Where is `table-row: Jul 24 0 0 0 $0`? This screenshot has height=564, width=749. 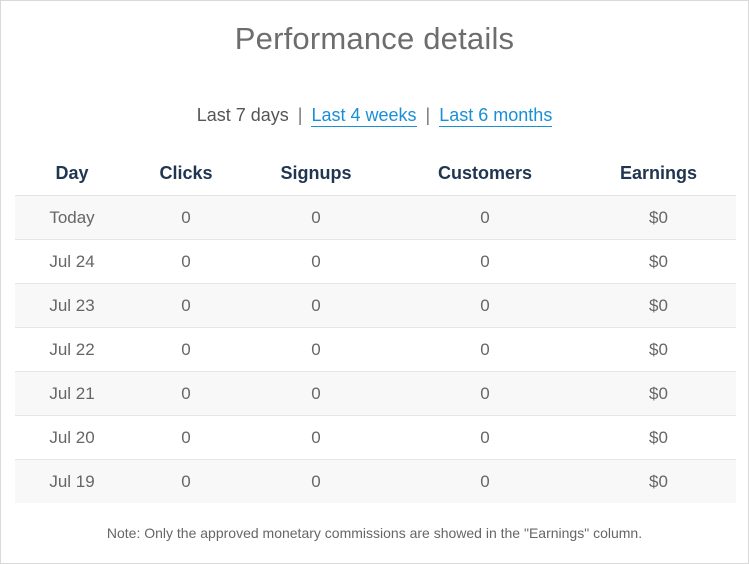 table-row: Jul 24 0 0 0 $0 is located at coordinates (375, 261).